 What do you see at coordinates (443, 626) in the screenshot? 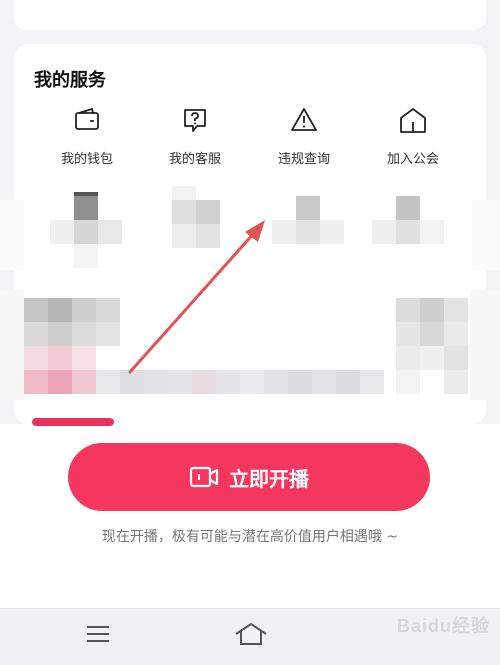
I see `watermark: Baidu经验` at bounding box center [443, 626].